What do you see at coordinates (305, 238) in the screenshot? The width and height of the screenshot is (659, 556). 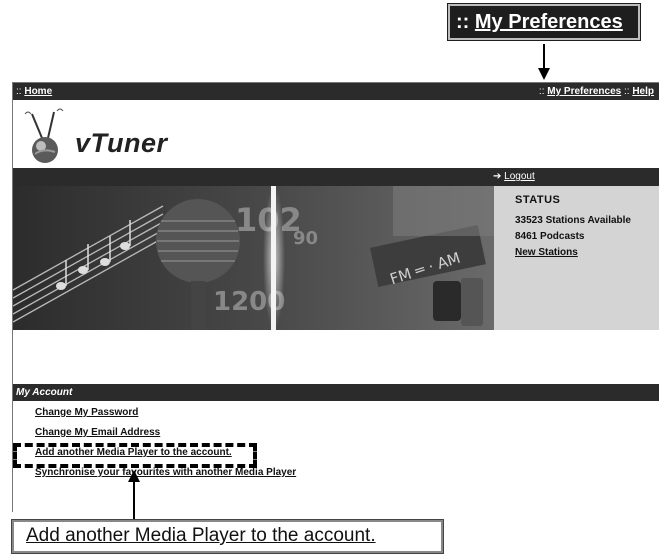 I see `svg-text: 90` at bounding box center [305, 238].